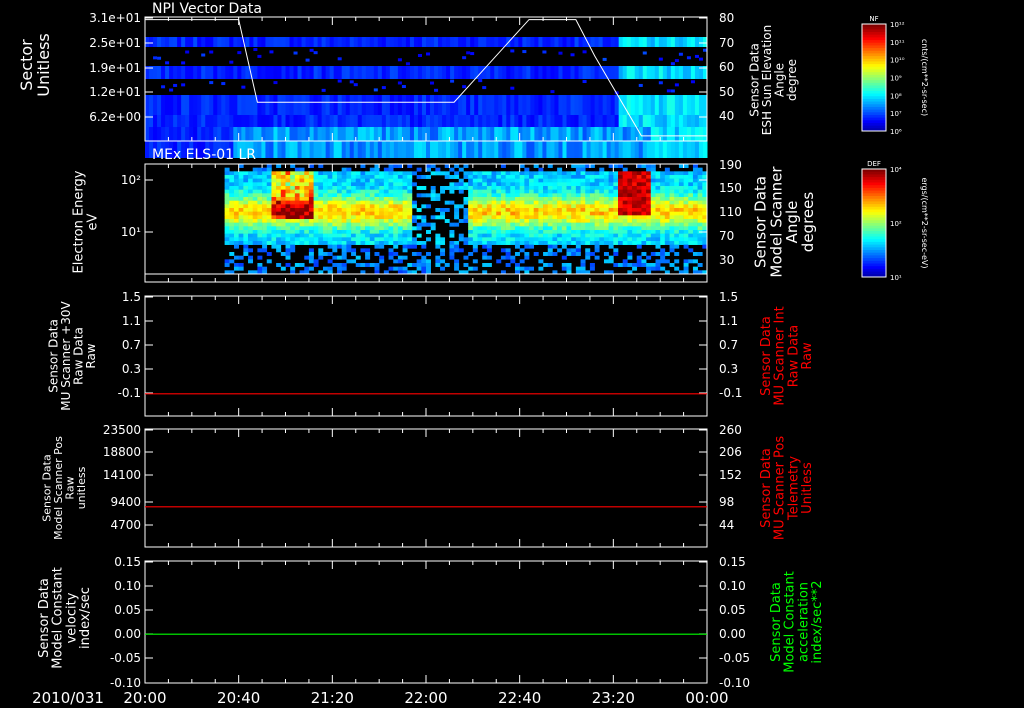 The image size is (1024, 708). I want to click on right-y-tick-label: 206, so click(730, 452).